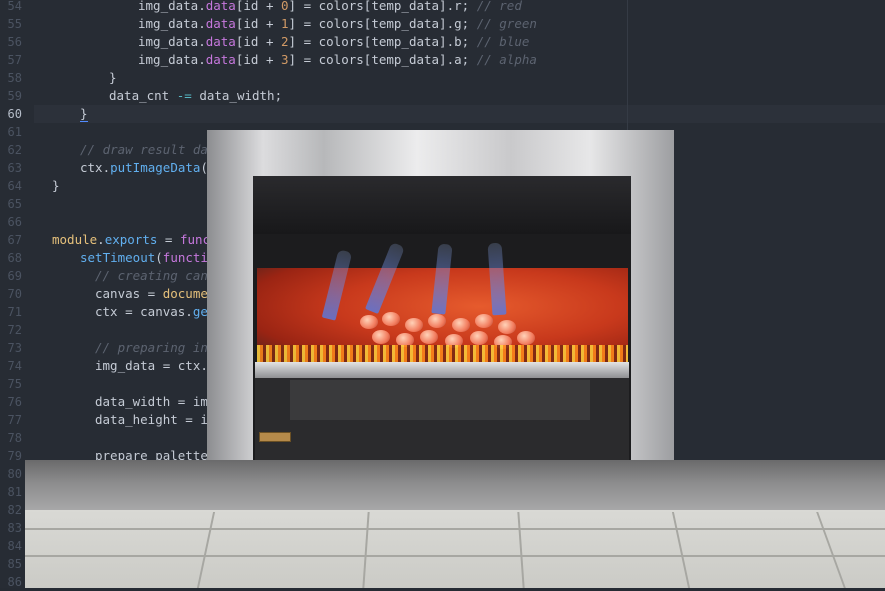 The height and width of the screenshot is (591, 885). I want to click on tiled-floor, so click(455, 549).